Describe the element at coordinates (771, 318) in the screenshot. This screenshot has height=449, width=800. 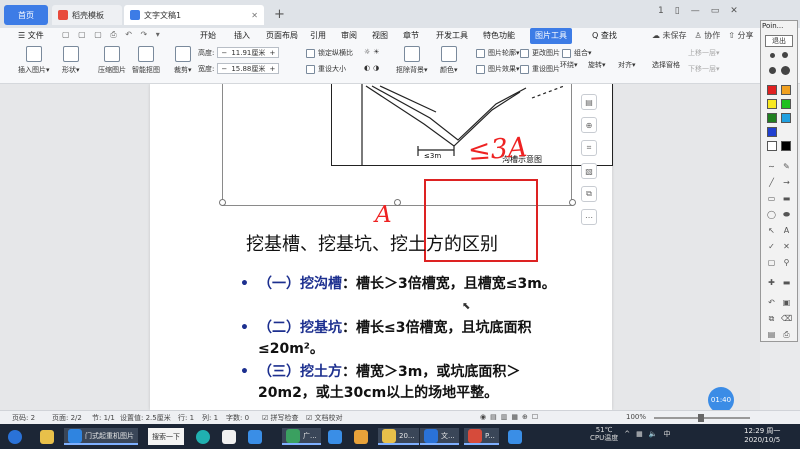
I see `copy-screen-icon: ⧉` at that location.